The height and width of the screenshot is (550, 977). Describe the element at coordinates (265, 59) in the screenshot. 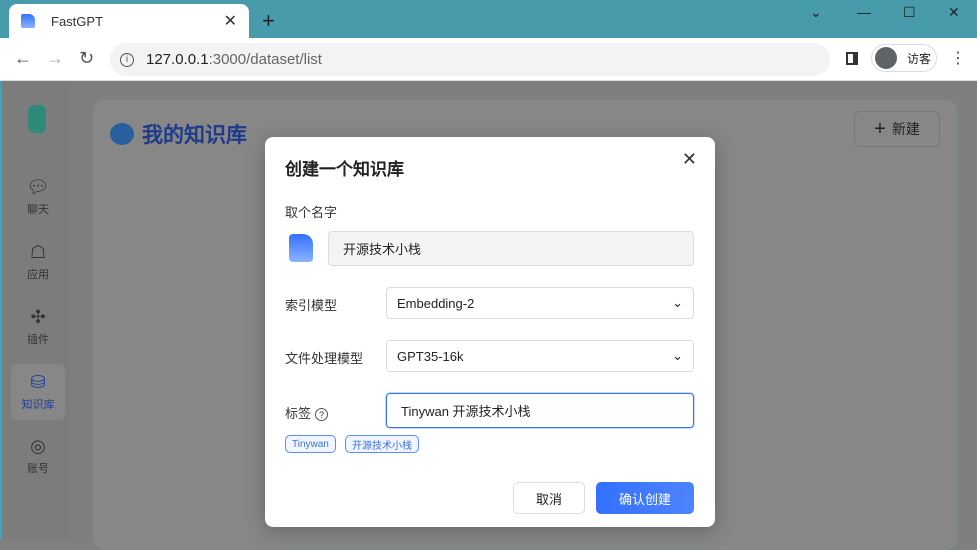

I see `url-path: :3000/dataset/list` at that location.